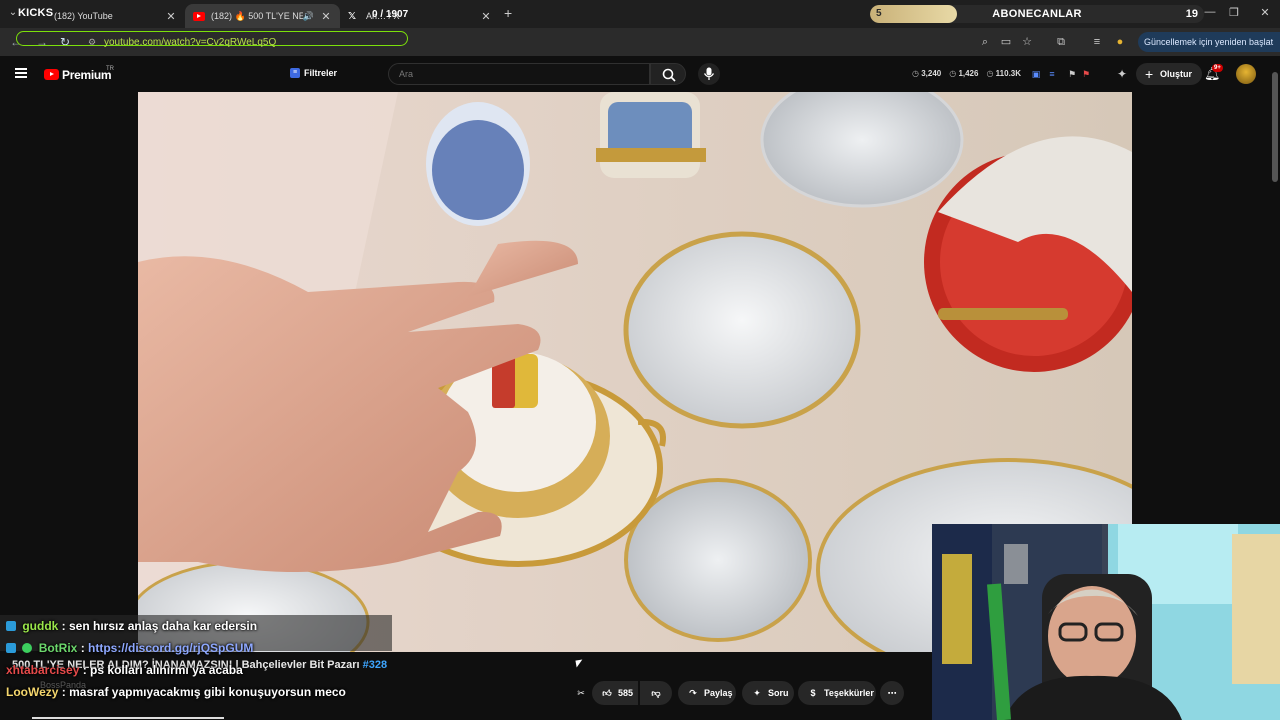 Image resolution: width=1280 pixels, height=720 pixels. I want to click on chat-text: : ps kolları alınırmı ya acaba, so click(161, 670).